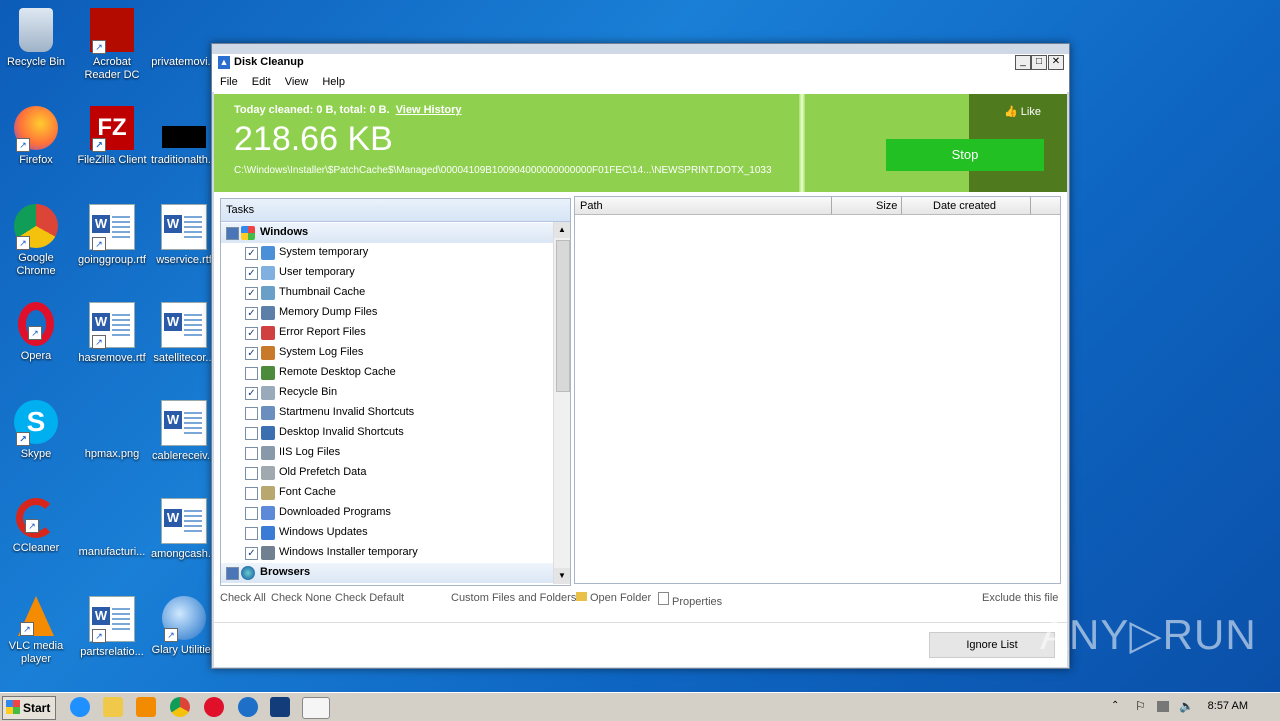 The image size is (1280, 721). Describe the element at coordinates (992, 645) in the screenshot. I see `ignore-list-button: Ignore List` at that location.